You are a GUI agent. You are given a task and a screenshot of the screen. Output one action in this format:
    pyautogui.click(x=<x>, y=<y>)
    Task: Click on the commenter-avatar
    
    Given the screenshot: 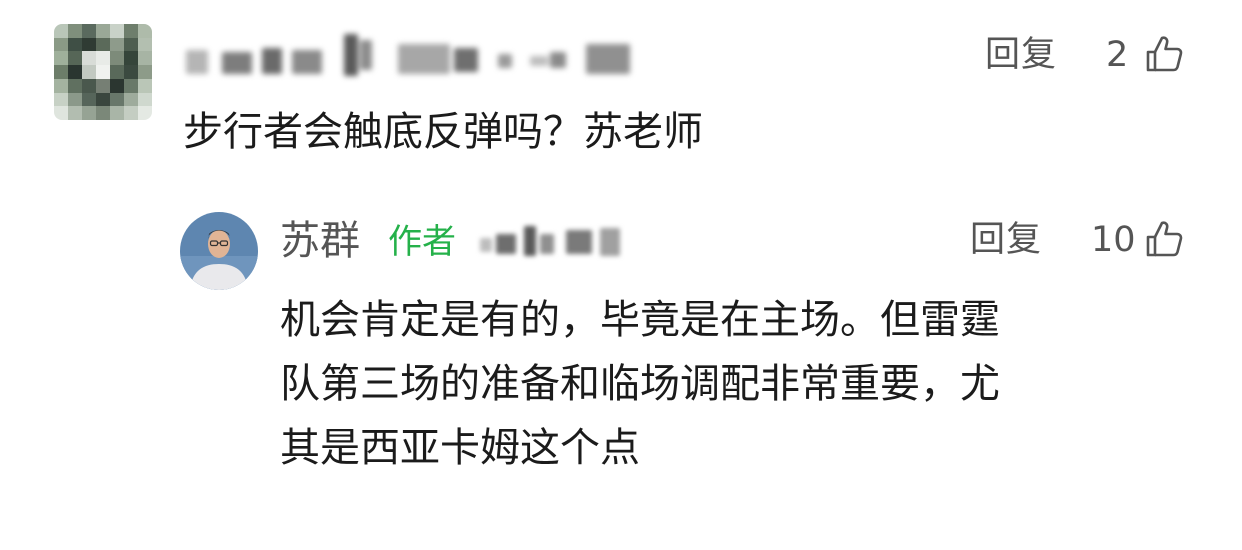 What is the action you would take?
    pyautogui.click(x=103, y=72)
    